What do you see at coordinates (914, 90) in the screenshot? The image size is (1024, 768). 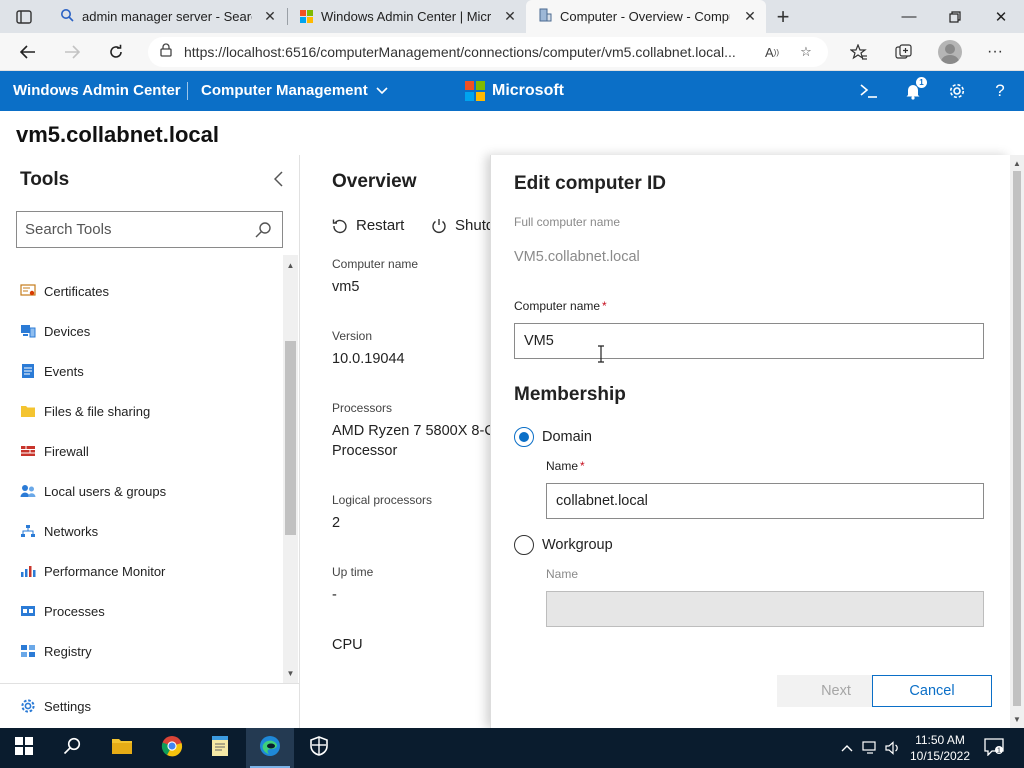 I see `notifications-icon: 1` at bounding box center [914, 90].